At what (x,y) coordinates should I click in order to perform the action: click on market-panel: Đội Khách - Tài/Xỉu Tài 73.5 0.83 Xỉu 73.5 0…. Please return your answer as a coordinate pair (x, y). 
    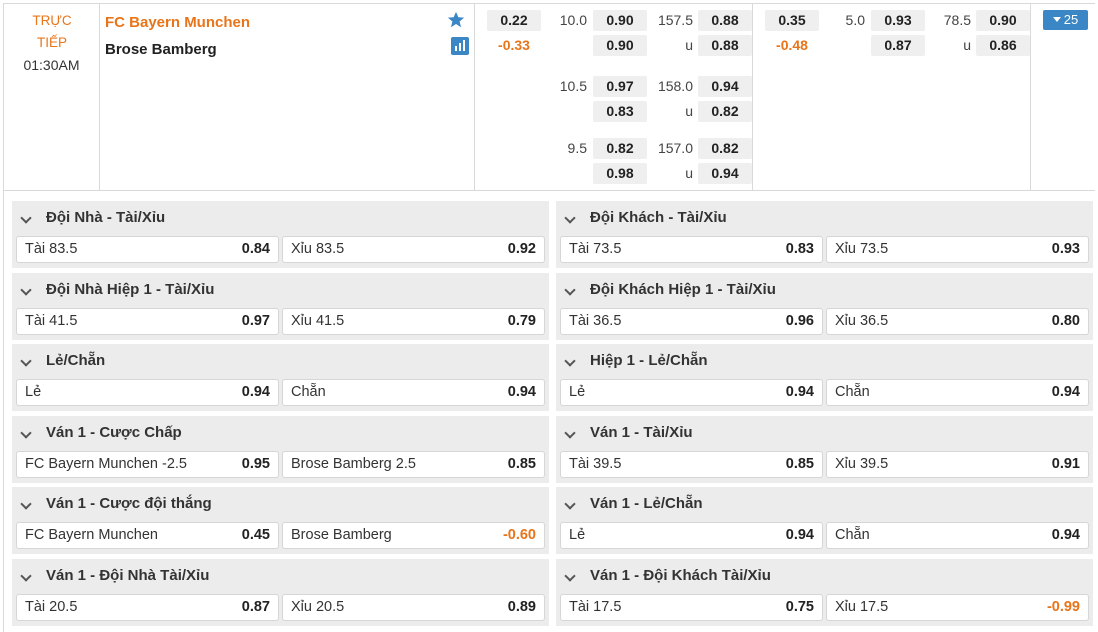
    Looking at the image, I should click on (824, 234).